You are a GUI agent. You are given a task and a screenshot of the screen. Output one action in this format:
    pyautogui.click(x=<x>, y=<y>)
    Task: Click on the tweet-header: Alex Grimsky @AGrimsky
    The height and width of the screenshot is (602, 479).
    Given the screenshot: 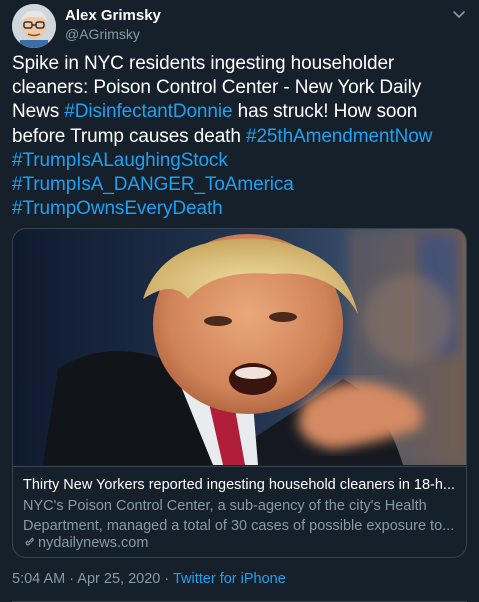 What is the action you would take?
    pyautogui.click(x=239, y=26)
    